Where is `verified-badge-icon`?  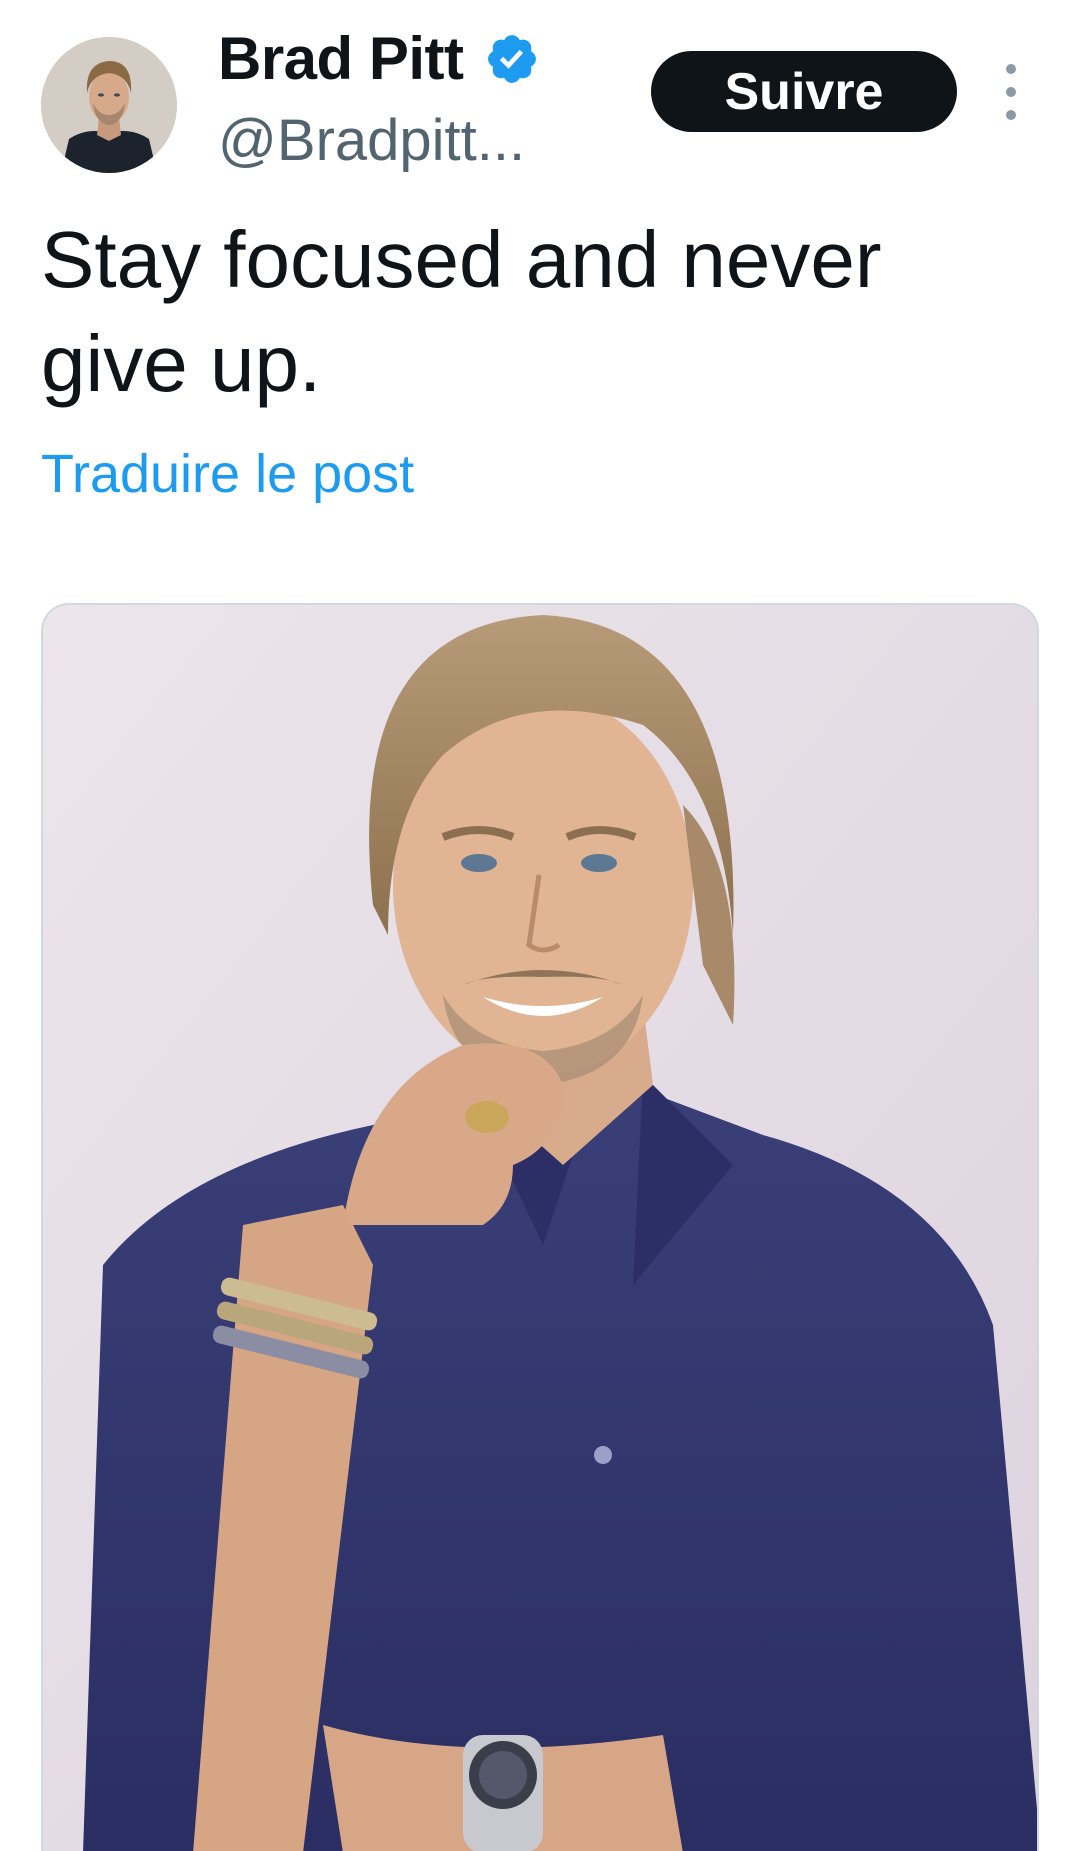
verified-badge-icon is located at coordinates (512, 59).